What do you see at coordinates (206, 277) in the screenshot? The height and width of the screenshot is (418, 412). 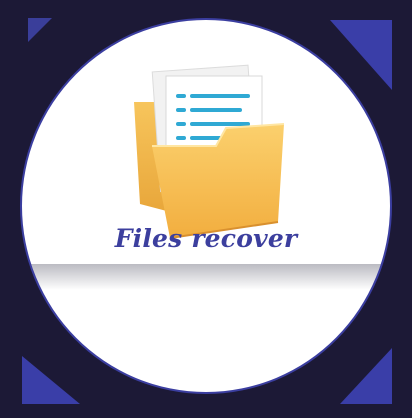 I see `shadow-band` at bounding box center [206, 277].